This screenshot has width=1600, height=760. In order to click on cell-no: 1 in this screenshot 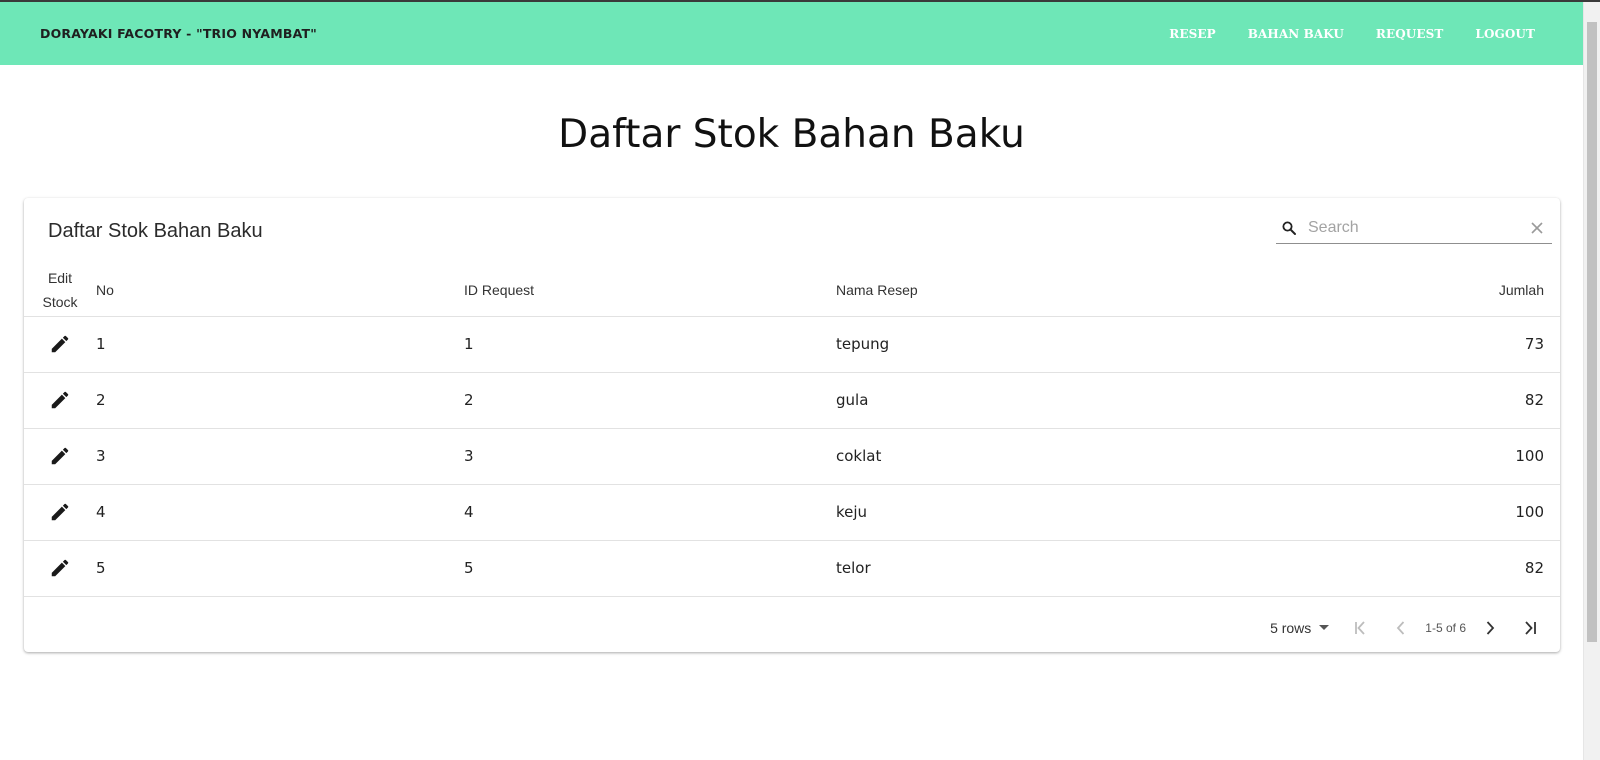, I will do `click(280, 344)`.